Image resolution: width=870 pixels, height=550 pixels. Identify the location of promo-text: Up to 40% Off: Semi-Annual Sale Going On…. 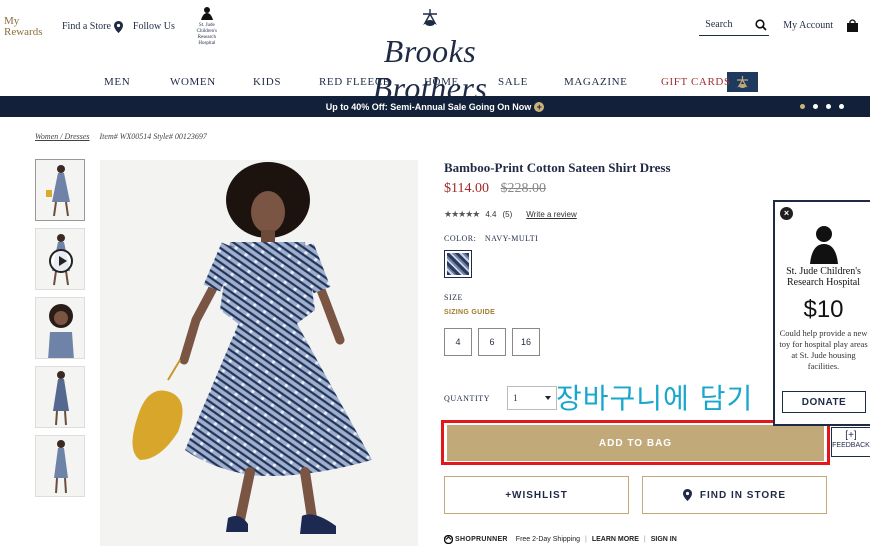
(428, 106).